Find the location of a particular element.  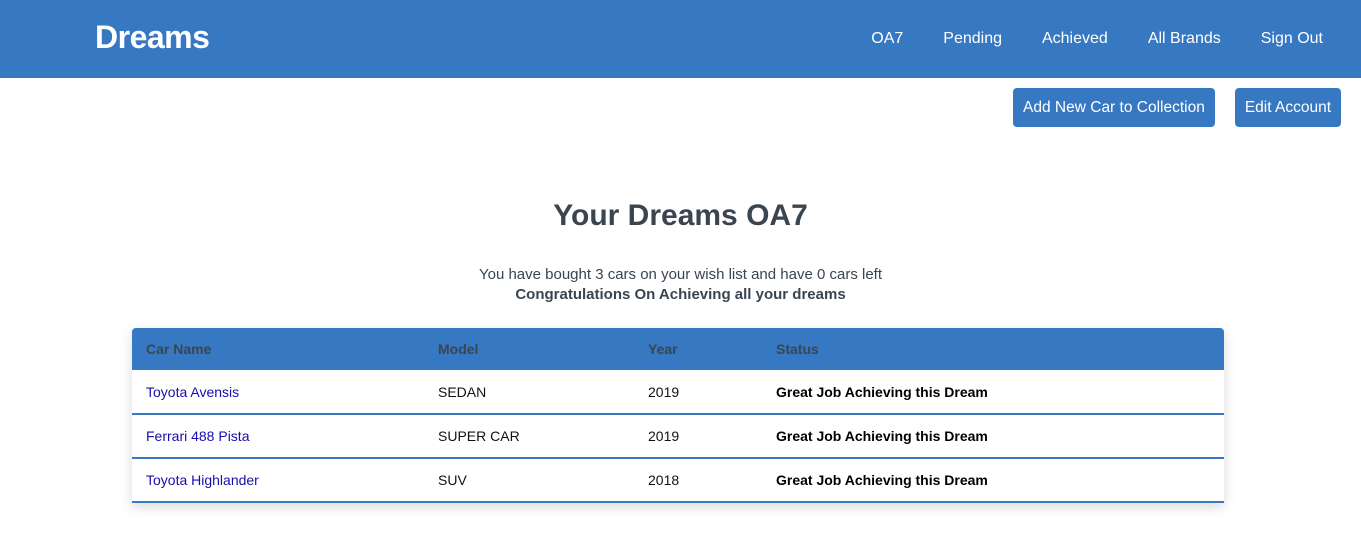

car-model-cell: SEDAN is located at coordinates (462, 391).